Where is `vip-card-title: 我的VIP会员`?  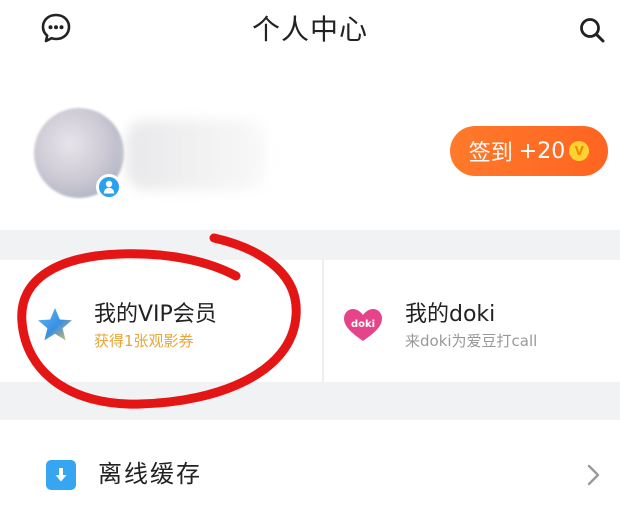 vip-card-title: 我的VIP会员 is located at coordinates (155, 314).